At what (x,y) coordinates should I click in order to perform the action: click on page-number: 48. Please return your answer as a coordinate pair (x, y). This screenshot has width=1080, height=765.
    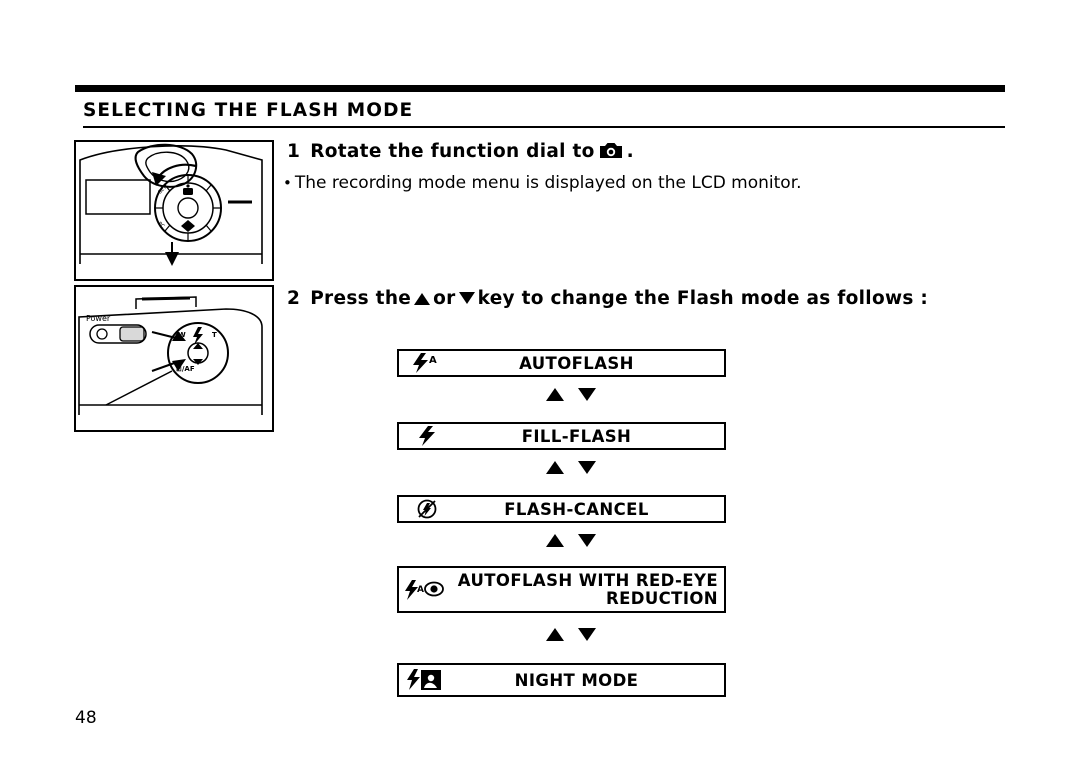
    Looking at the image, I should click on (86, 718).